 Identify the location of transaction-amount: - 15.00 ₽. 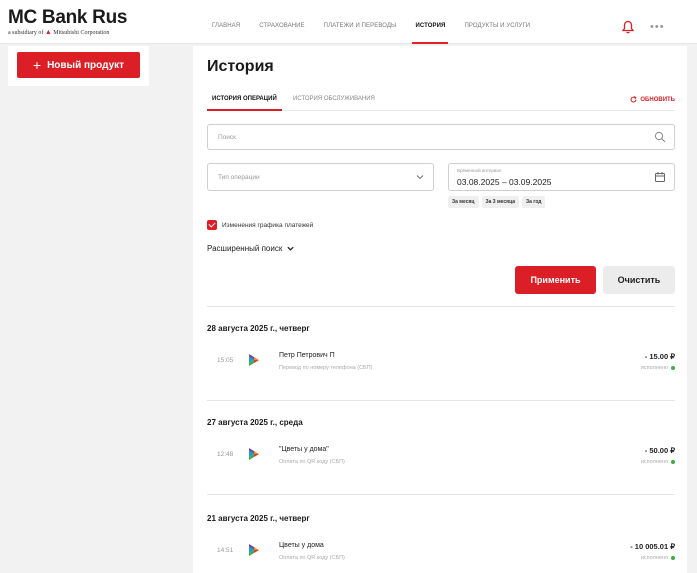
(659, 356).